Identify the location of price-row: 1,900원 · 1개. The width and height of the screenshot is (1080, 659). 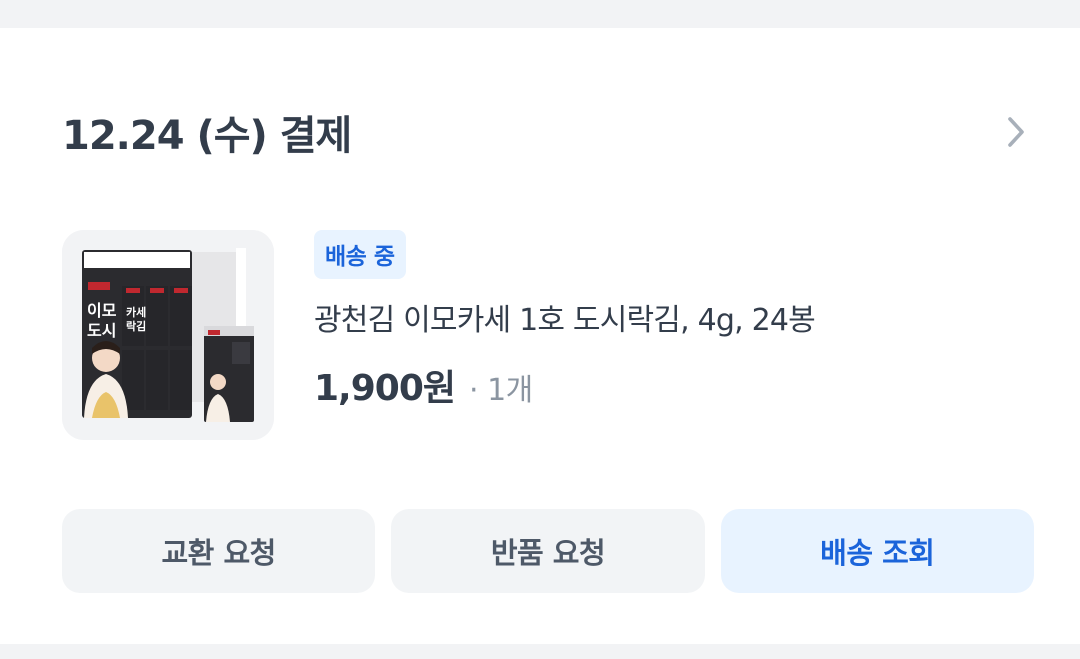
(674, 385).